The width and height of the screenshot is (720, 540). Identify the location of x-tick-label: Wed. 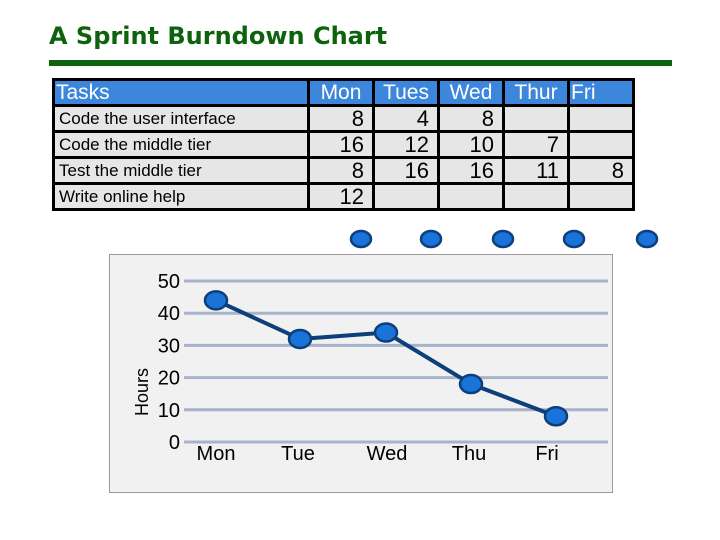
(387, 454).